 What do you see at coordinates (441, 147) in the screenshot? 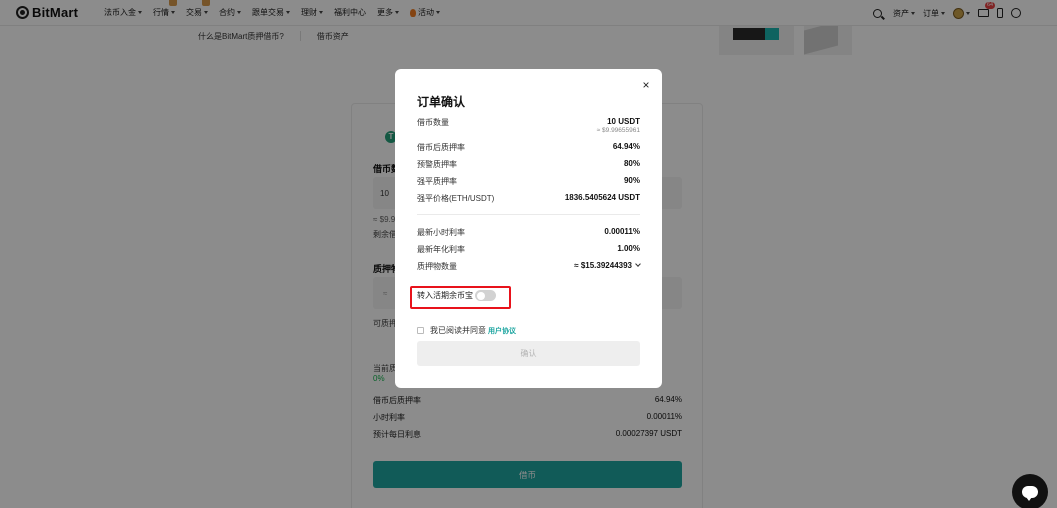
I see `row-label: 借币后质押率` at bounding box center [441, 147].